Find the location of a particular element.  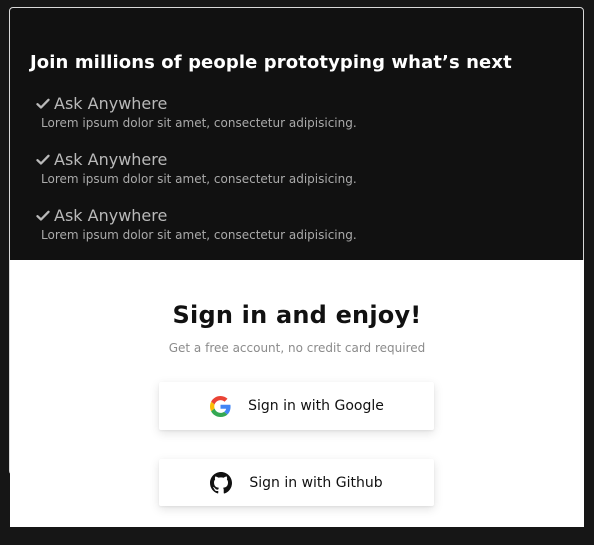

google-signin-label: Sign in with Google is located at coordinates (316, 406).